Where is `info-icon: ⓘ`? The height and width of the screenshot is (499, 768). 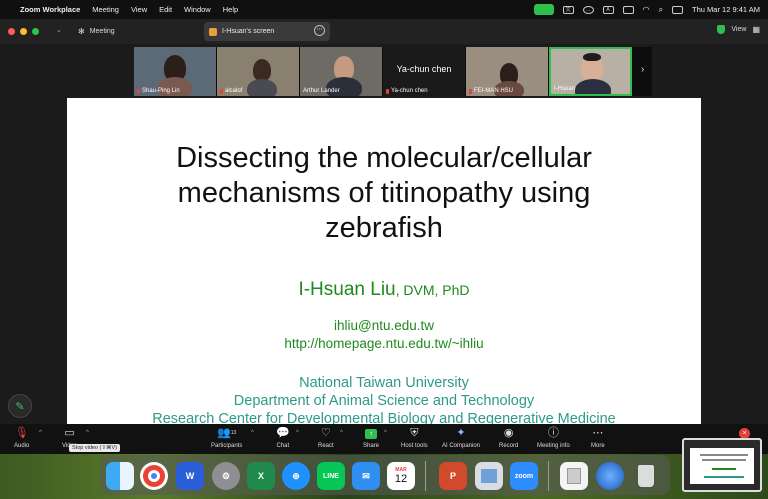
info-icon: ⓘ is located at coordinates (553, 433).